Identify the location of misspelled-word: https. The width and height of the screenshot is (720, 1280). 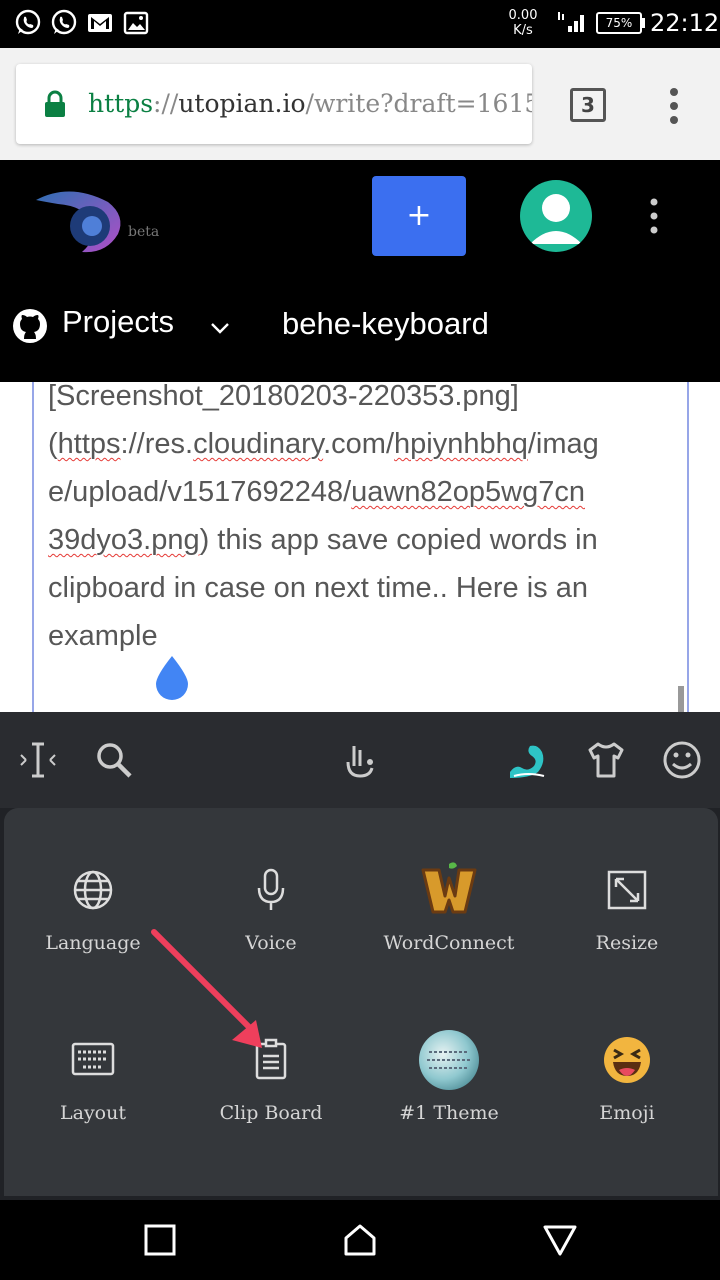
(89, 444).